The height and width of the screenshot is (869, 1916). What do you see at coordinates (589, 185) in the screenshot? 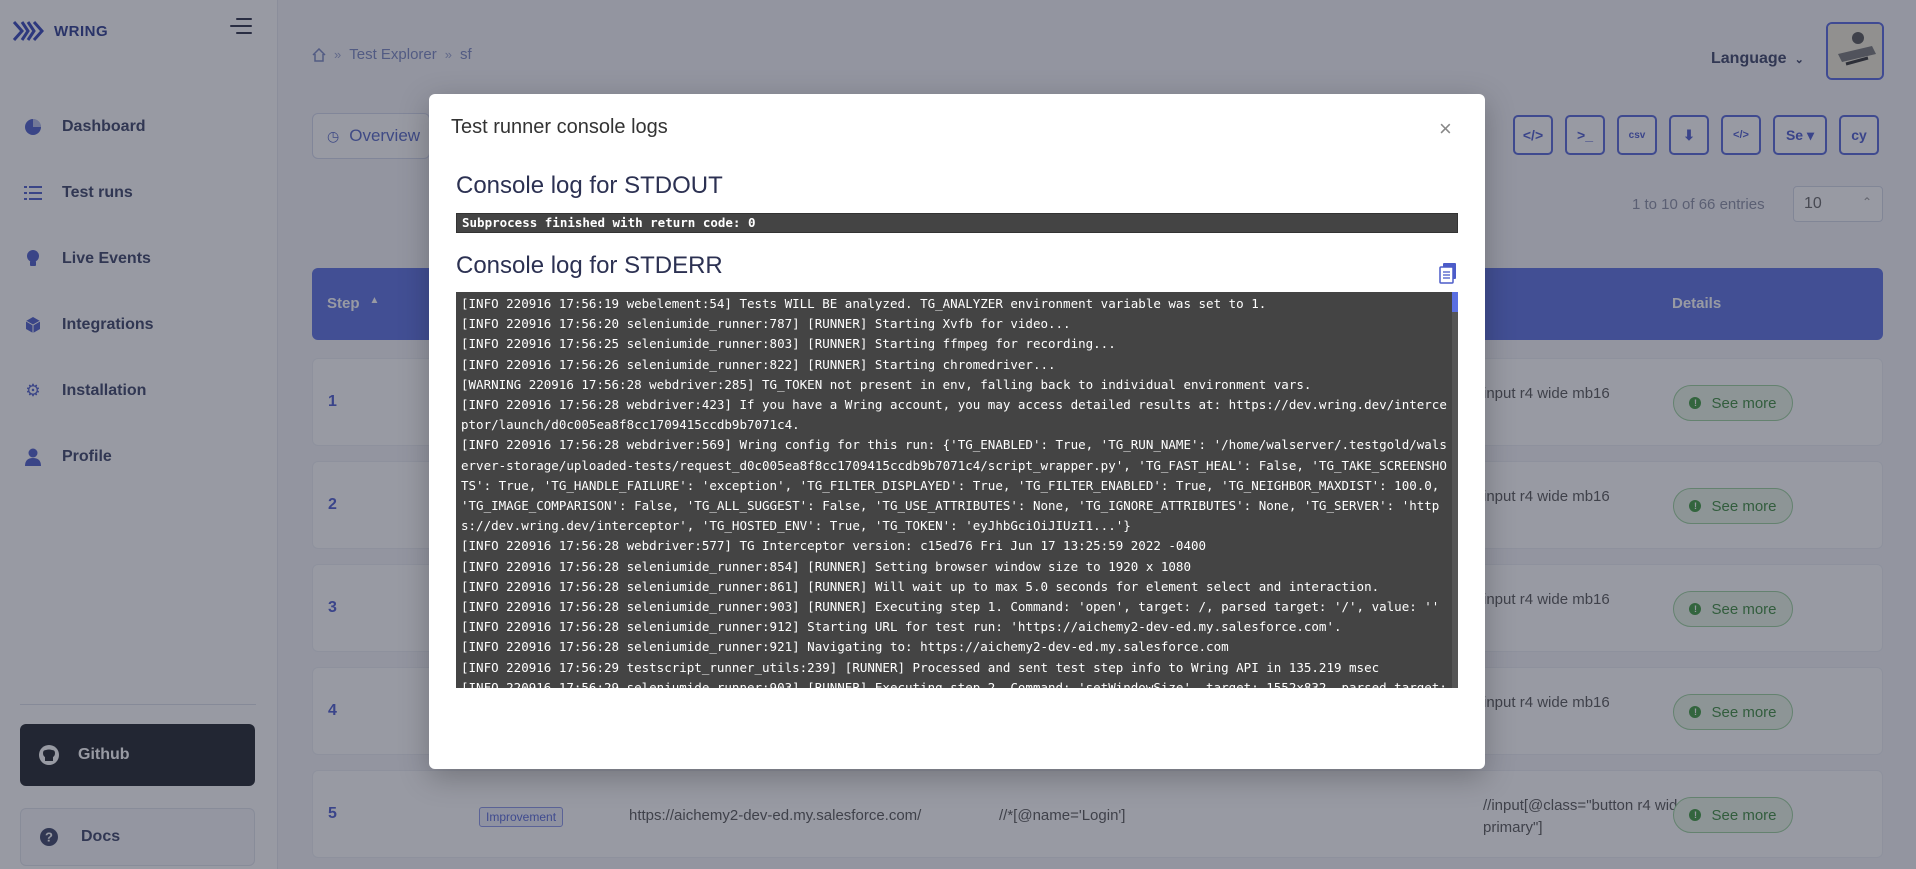
I see `stdout-title: Console log for STDOUT` at bounding box center [589, 185].